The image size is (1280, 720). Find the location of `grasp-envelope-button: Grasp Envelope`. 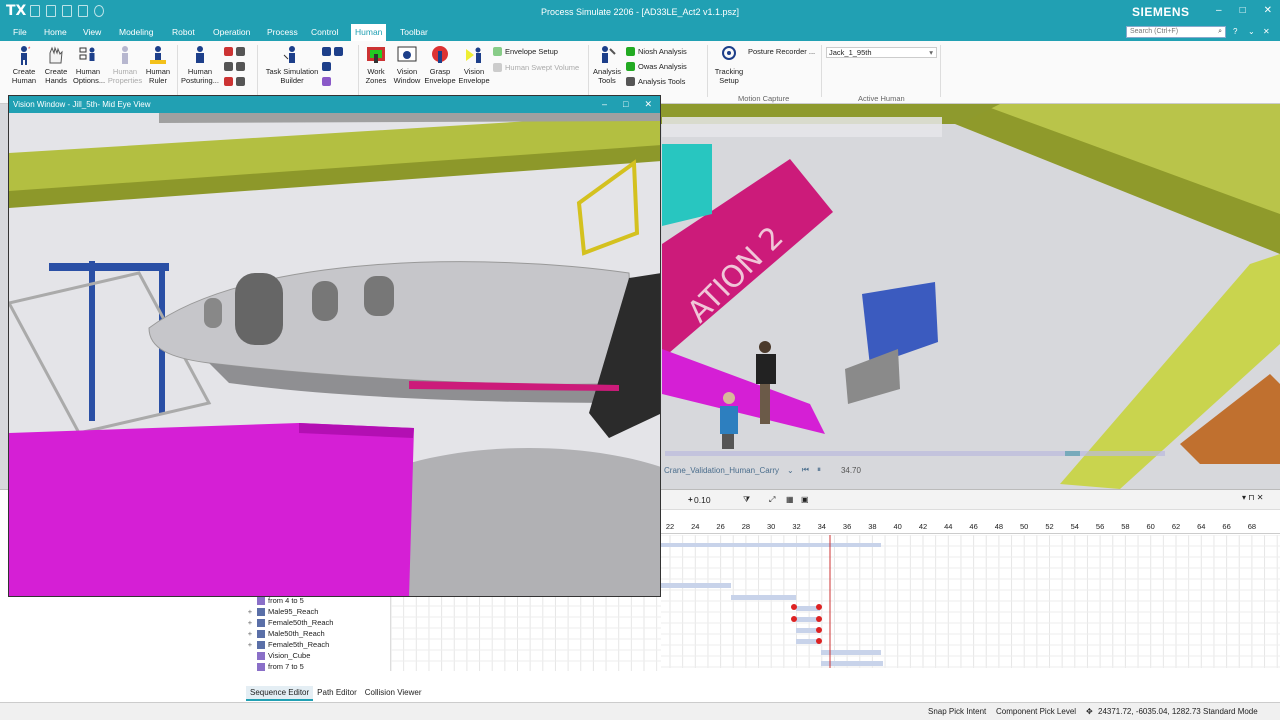

grasp-envelope-button: Grasp Envelope is located at coordinates (440, 65).